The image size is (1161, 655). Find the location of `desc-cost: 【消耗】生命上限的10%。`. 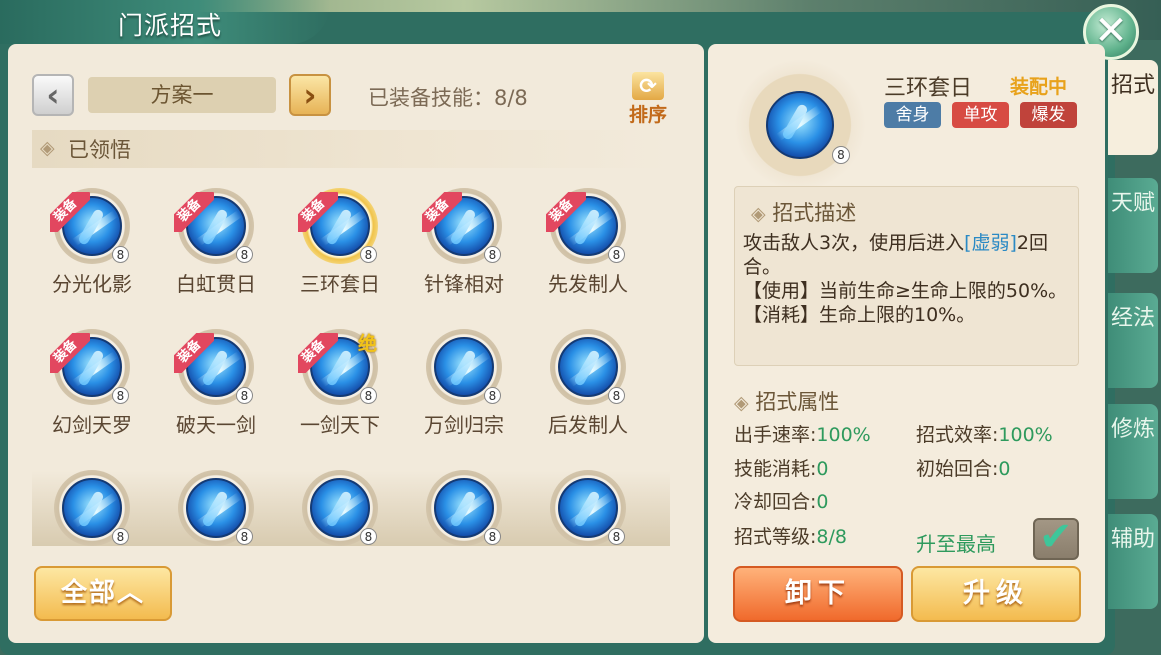

desc-cost: 【消耗】生命上限的10%。 is located at coordinates (859, 315).